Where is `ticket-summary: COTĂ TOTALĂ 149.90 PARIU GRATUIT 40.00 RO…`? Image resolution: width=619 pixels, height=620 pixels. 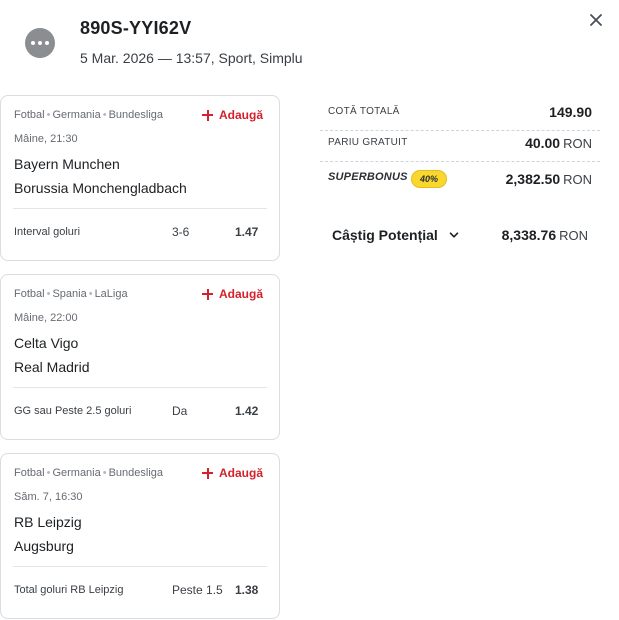 ticket-summary: COTĂ TOTALĂ 149.90 PARIU GRATUIT 40.00 RO… is located at coordinates (460, 149).